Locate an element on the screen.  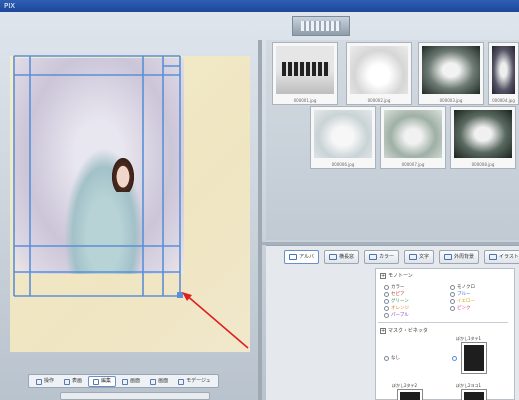
vertical-splitter is located at coordinates (260, 220).